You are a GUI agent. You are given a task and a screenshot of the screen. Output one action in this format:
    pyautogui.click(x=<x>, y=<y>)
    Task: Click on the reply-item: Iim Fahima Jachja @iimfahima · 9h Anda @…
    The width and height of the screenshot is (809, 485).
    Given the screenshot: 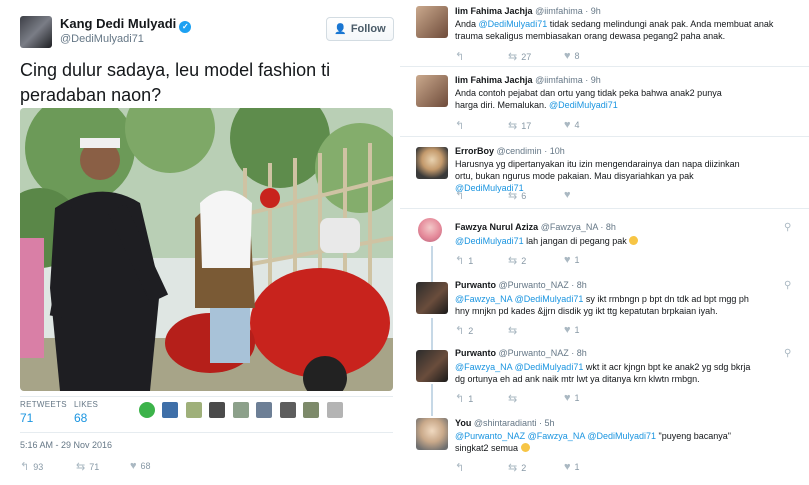 What is the action you would take?
    pyautogui.click(x=604, y=33)
    